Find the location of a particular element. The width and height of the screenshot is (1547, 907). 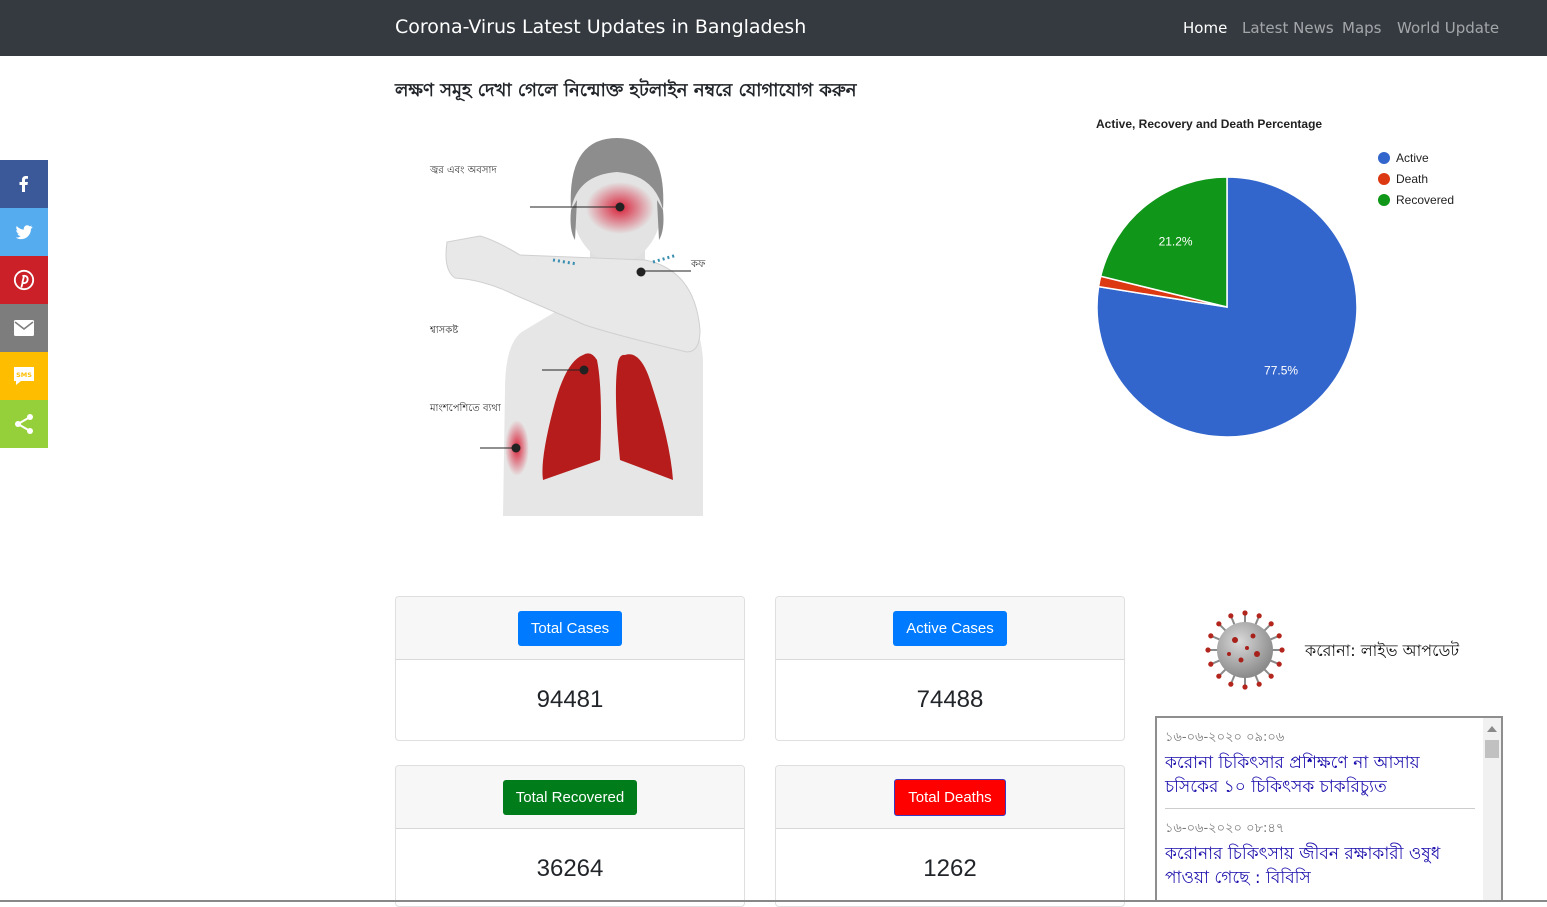

twitter-share-button is located at coordinates (24, 232).